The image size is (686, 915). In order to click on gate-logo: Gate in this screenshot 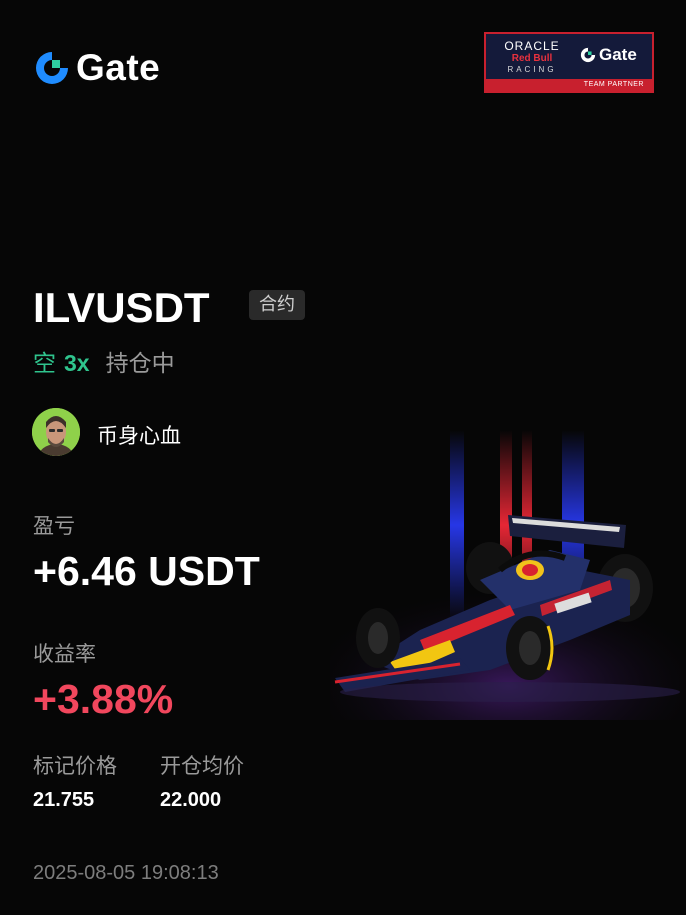, I will do `click(97, 68)`.